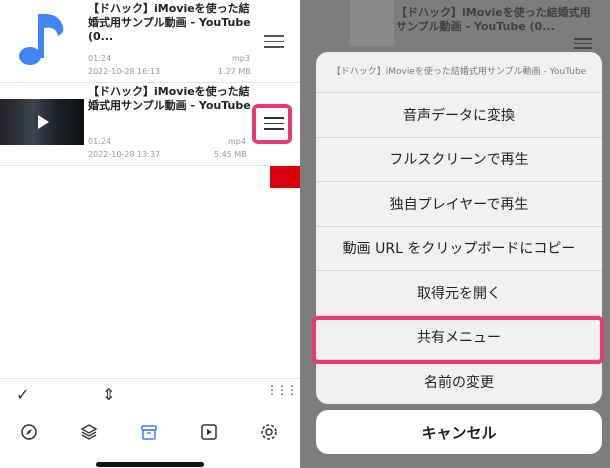 The height and width of the screenshot is (468, 610). I want to click on check-icon: ✓, so click(22, 394).